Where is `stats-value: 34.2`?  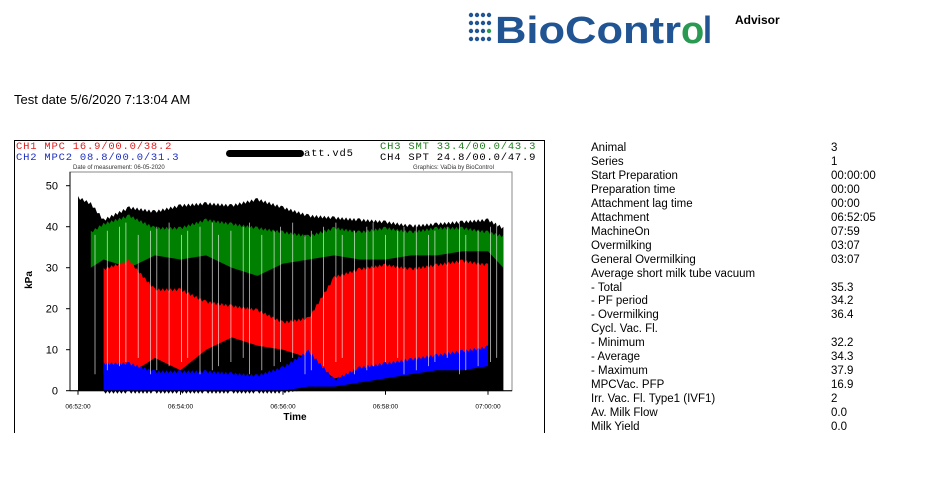
stats-value: 34.2 is located at coordinates (842, 301).